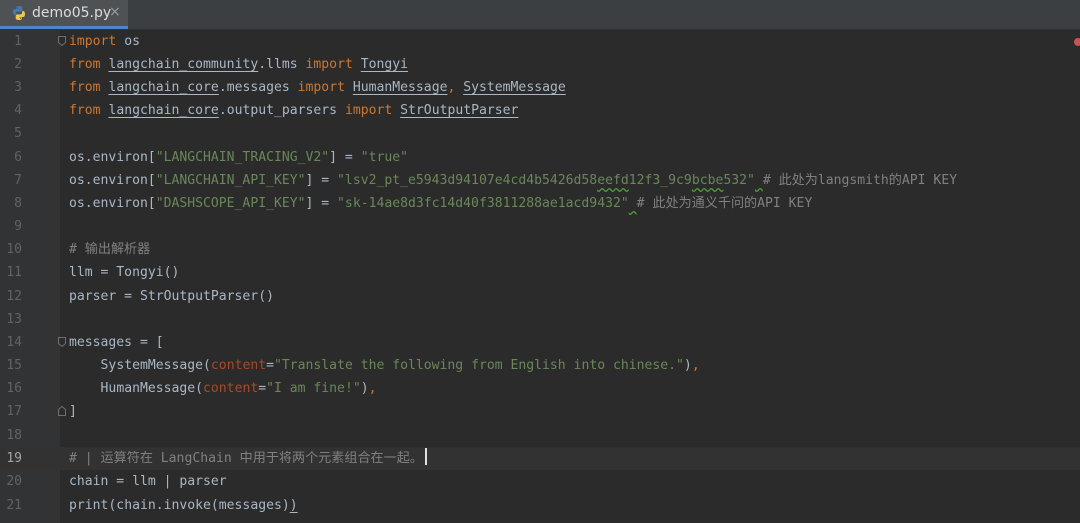 The width and height of the screenshot is (1080, 523). Describe the element at coordinates (18, 87) in the screenshot. I see `line-number: 3` at that location.